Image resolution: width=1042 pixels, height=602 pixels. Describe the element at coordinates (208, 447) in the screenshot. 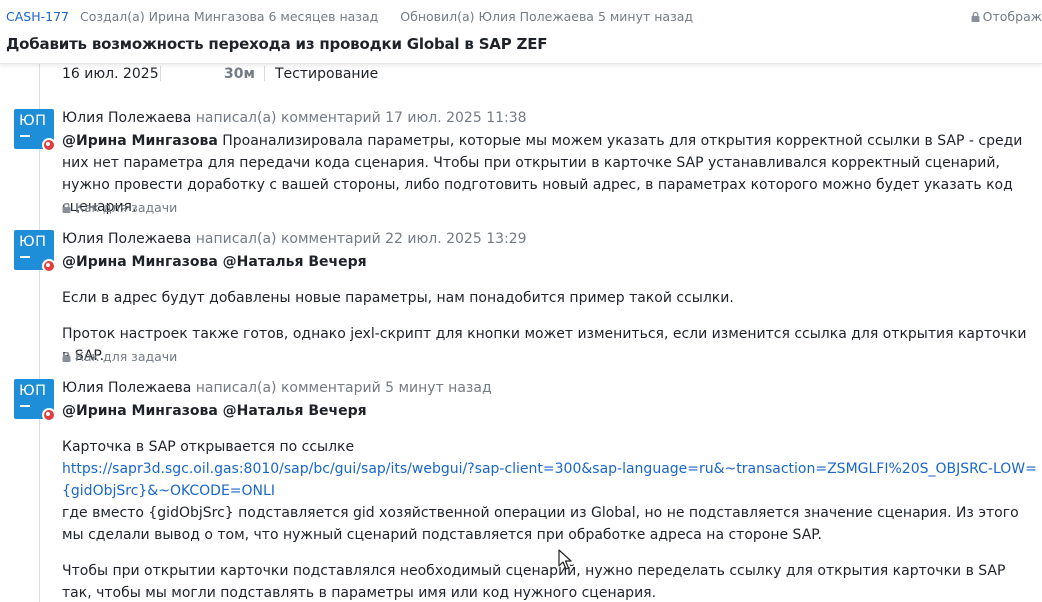

I see `comment-text: Карточка в SAP открывается по ссылке` at that location.